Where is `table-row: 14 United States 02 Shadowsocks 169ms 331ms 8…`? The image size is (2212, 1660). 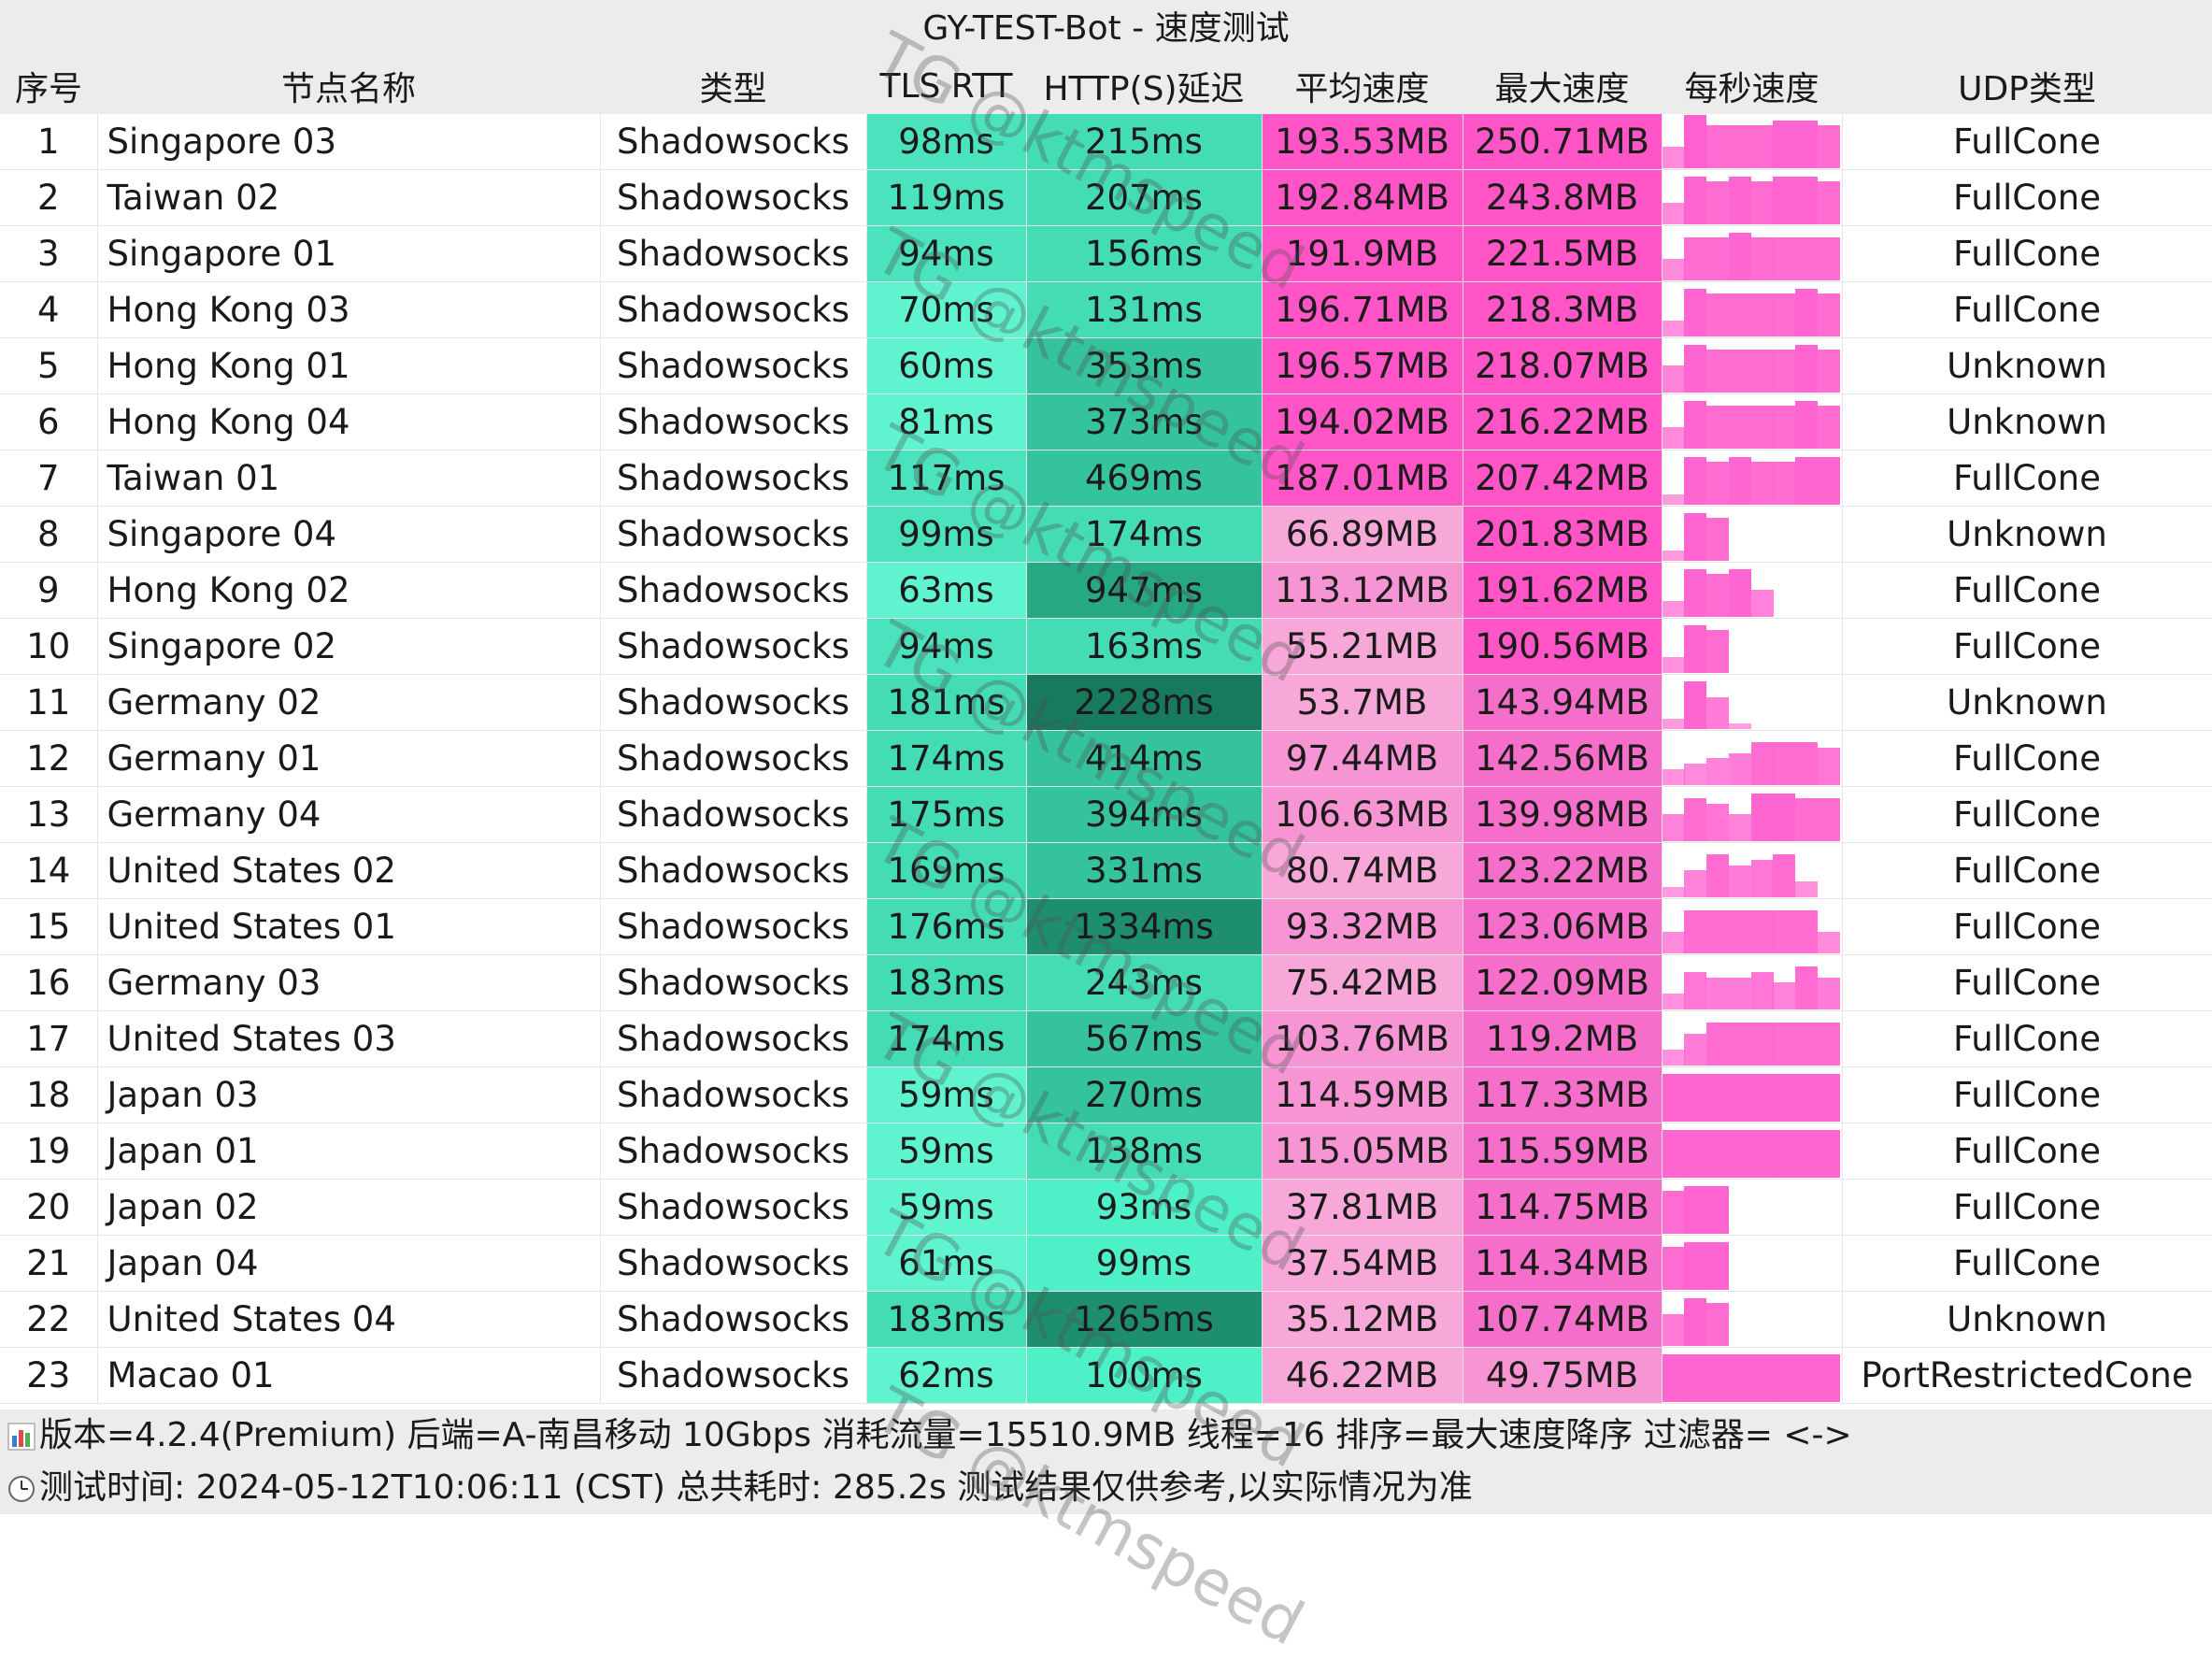 table-row: 14 United States 02 Shadowsocks 169ms 331ms 8… is located at coordinates (1106, 870).